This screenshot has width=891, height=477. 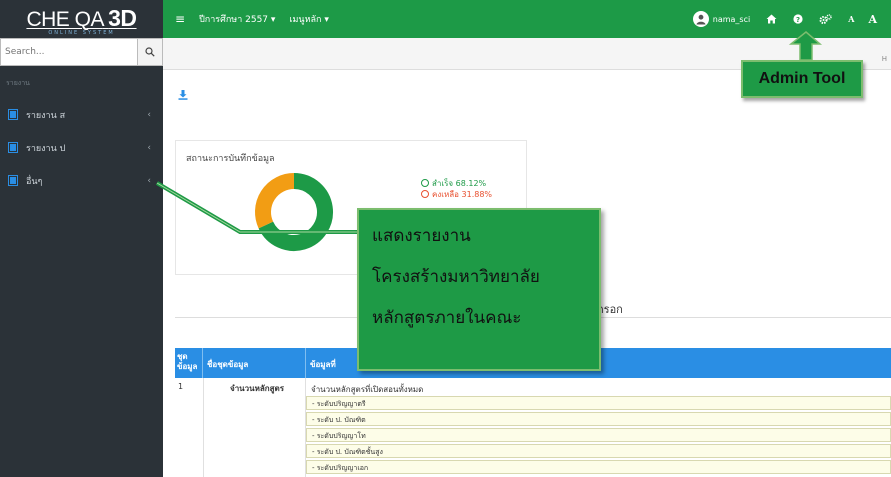 I want to click on logo: CHE QA 3D ONLINE SYSTEM, so click(x=81, y=19).